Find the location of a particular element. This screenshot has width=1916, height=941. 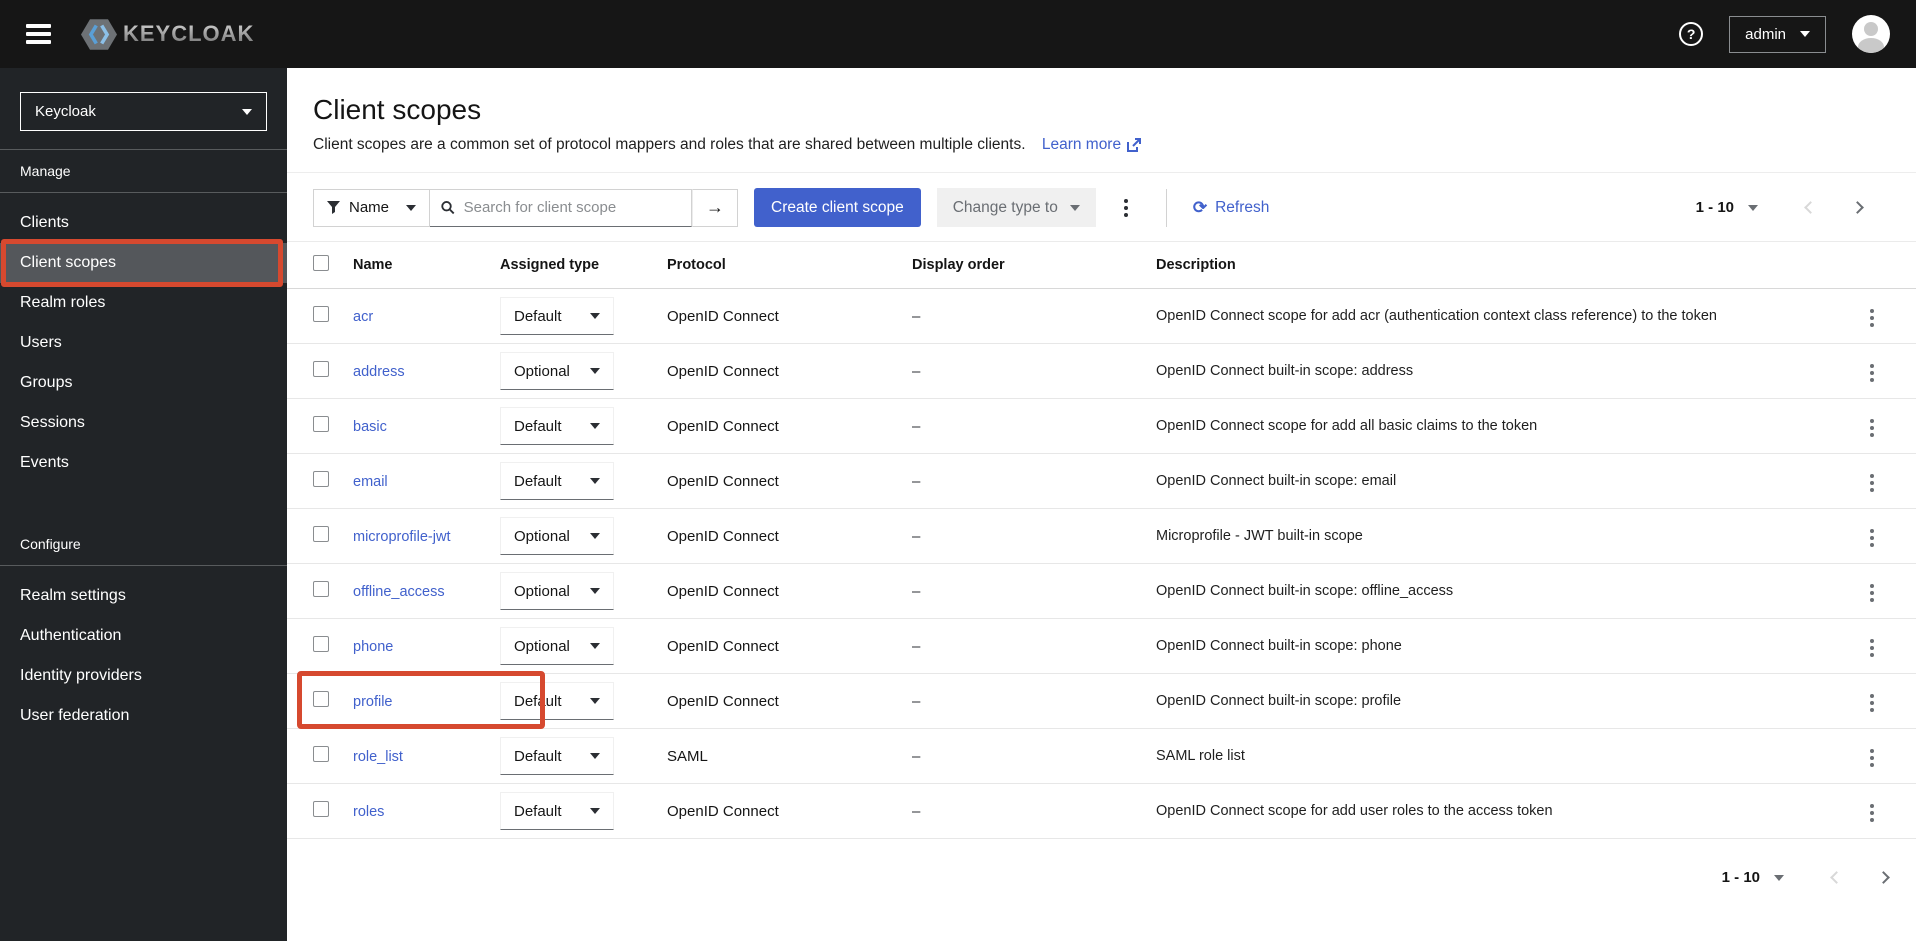

scope-name-link: offline_access is located at coordinates (399, 592).